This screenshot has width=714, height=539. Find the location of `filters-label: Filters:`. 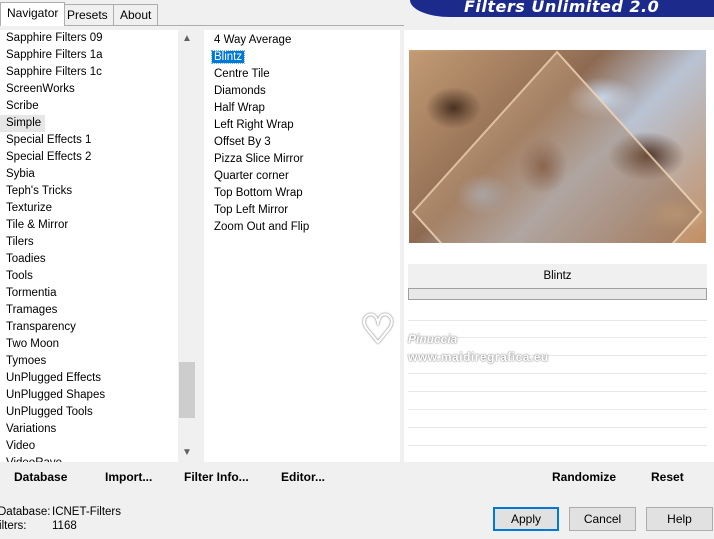

filters-label: Filters: is located at coordinates (13, 526).